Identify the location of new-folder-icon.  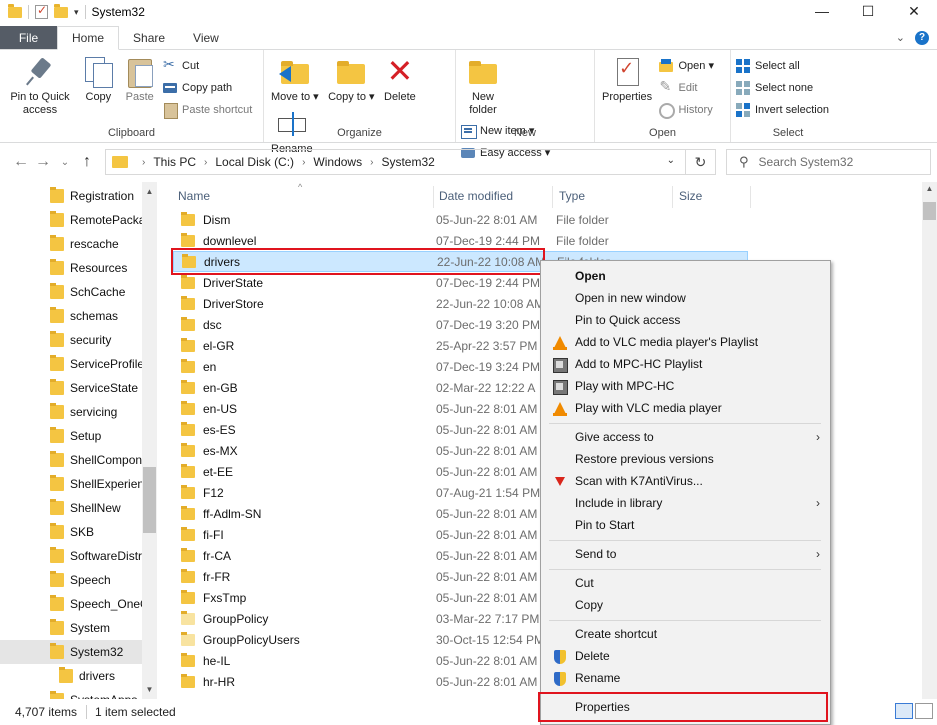
(61, 10).